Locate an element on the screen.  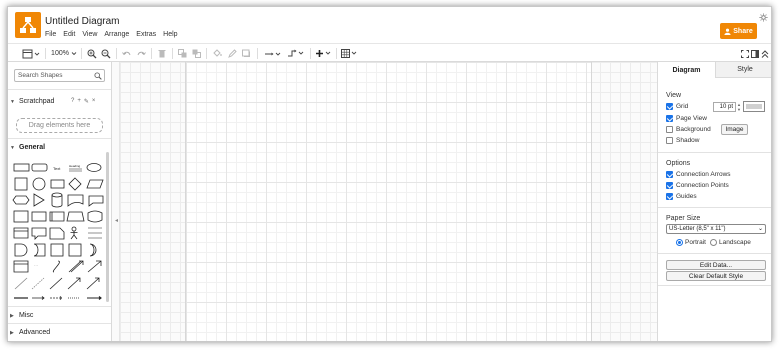
waypoints-dropdown is located at coordinates (296, 53).